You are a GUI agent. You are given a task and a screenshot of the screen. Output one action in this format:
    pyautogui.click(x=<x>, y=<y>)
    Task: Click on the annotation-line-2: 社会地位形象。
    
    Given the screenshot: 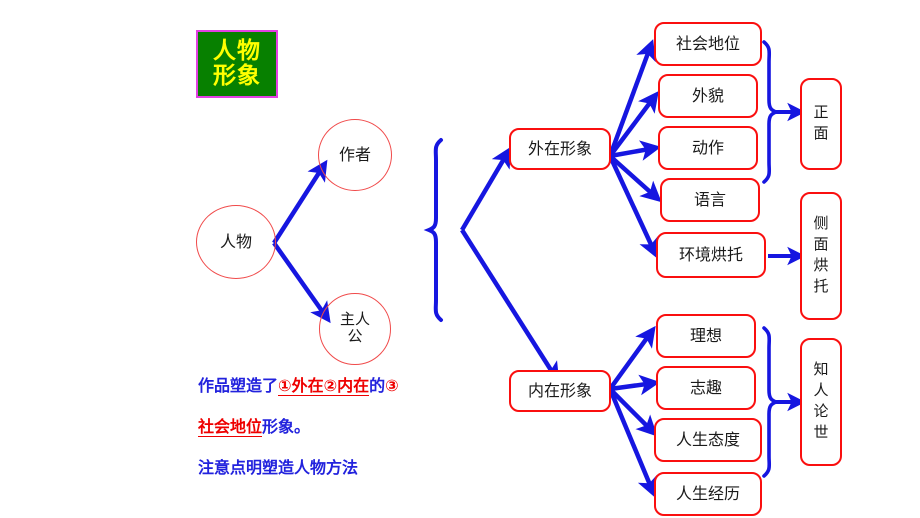 What is the action you would take?
    pyautogui.click(x=254, y=428)
    